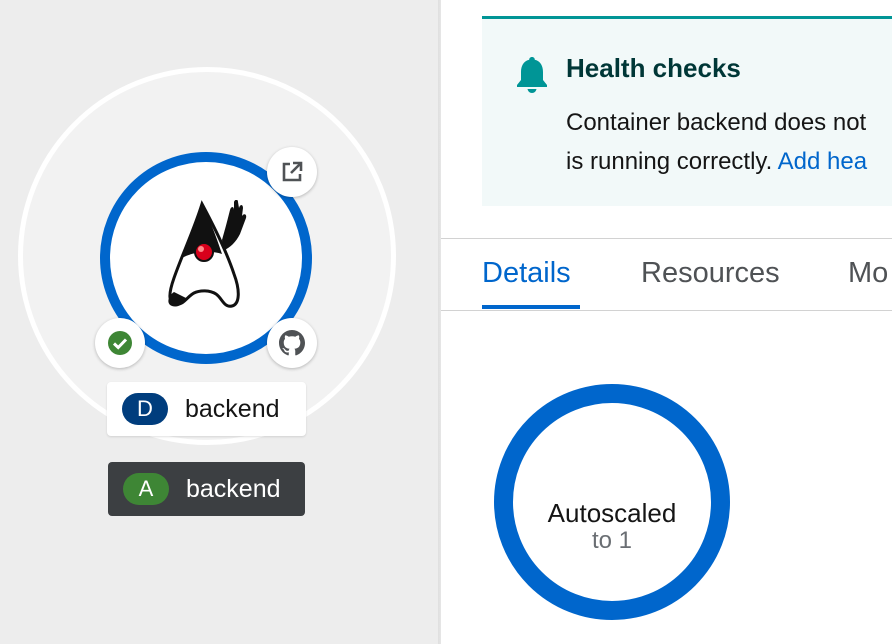  Describe the element at coordinates (146, 489) in the screenshot. I see `application-badge: A` at that location.